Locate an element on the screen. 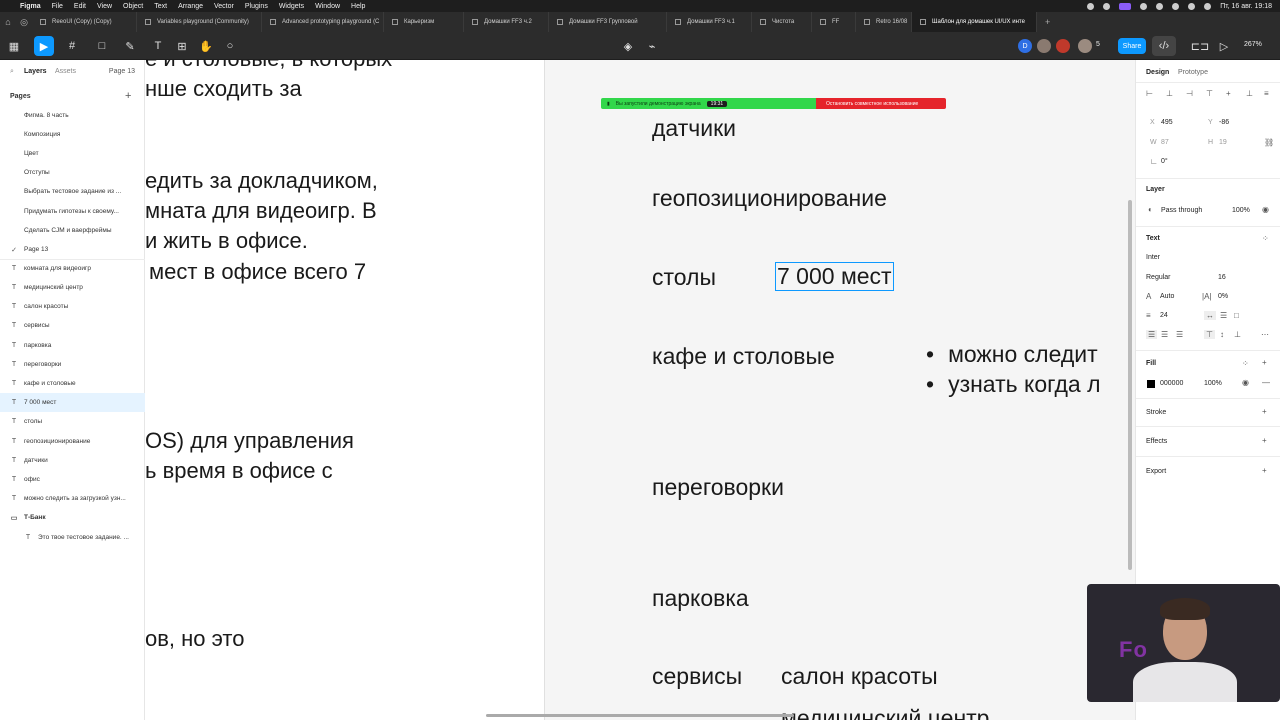 The width and height of the screenshot is (1280, 720). layer-item: Tгеопозиционирование is located at coordinates (72, 441).